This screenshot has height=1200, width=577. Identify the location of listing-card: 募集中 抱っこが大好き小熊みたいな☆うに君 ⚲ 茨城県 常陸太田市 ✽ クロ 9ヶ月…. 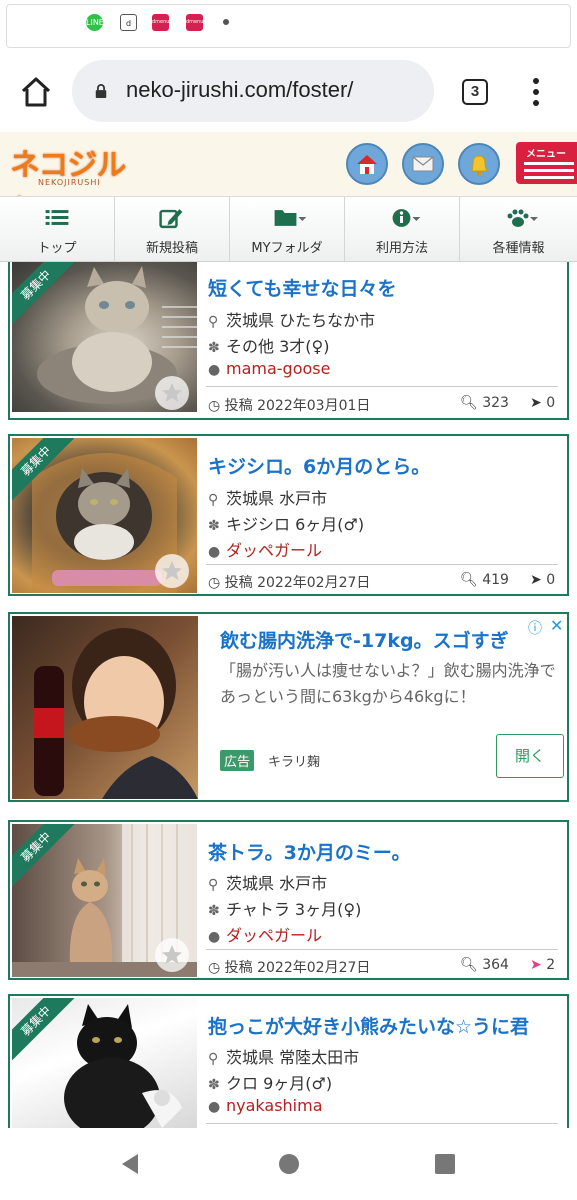
(288, 1061).